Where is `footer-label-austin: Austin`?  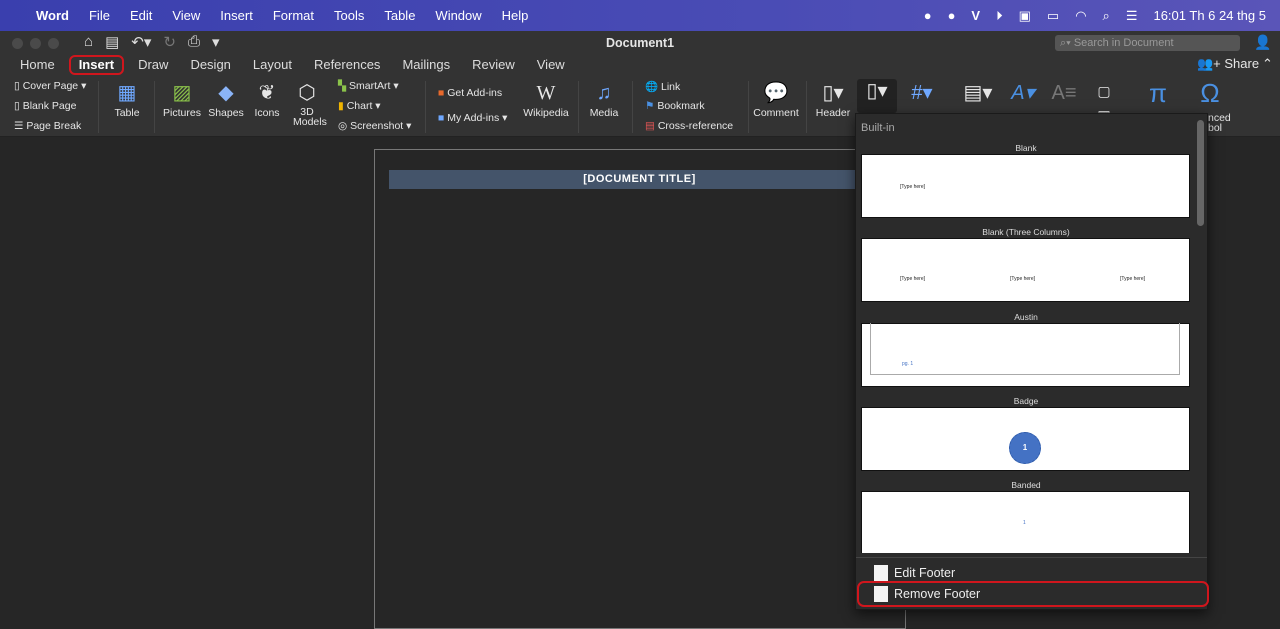 footer-label-austin: Austin is located at coordinates (1026, 317).